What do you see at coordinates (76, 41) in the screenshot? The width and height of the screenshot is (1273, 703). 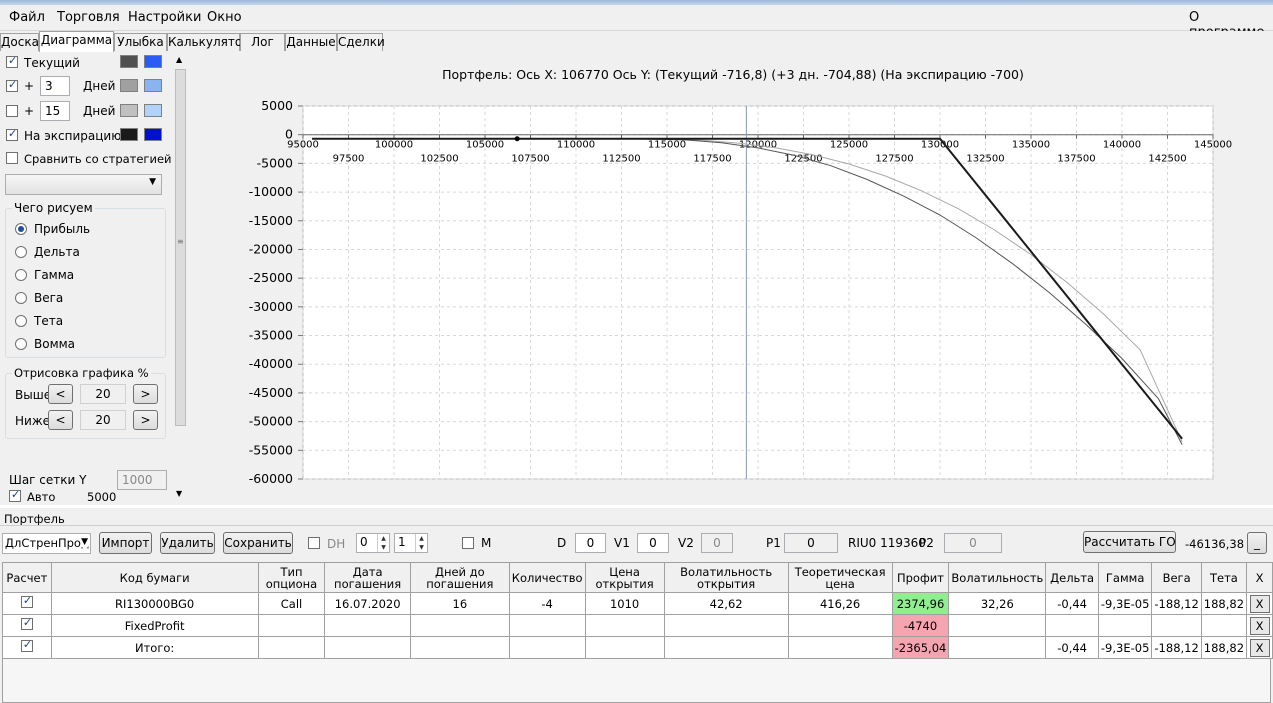 I see `tab-diagram: Диаграмма` at bounding box center [76, 41].